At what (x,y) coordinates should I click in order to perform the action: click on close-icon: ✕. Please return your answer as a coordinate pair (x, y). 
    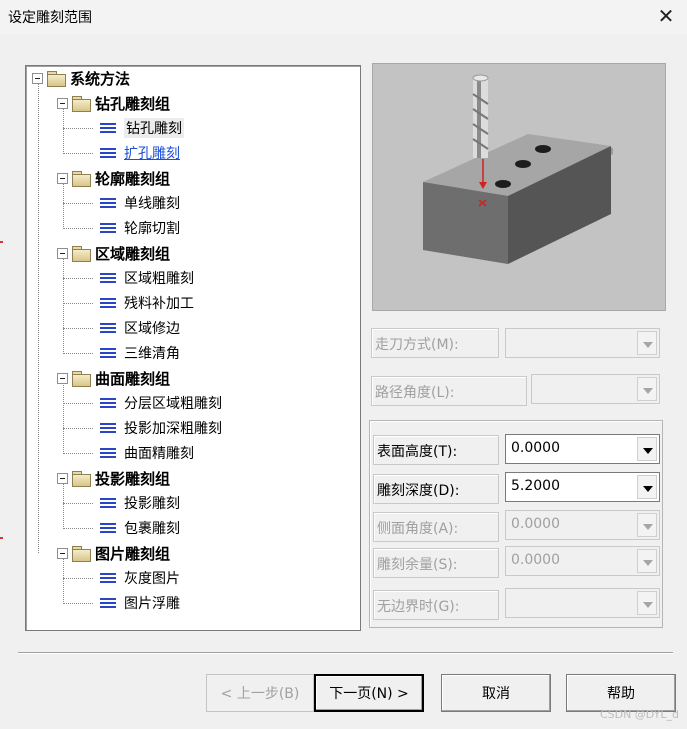
    Looking at the image, I should click on (666, 17).